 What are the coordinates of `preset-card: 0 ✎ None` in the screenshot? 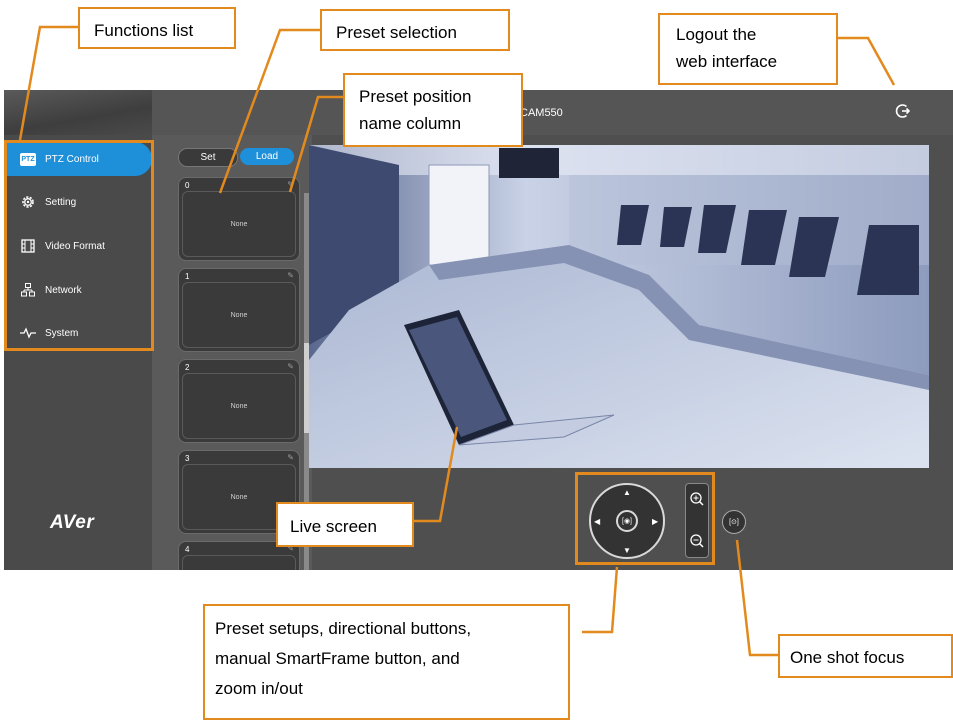 It's located at (239, 219).